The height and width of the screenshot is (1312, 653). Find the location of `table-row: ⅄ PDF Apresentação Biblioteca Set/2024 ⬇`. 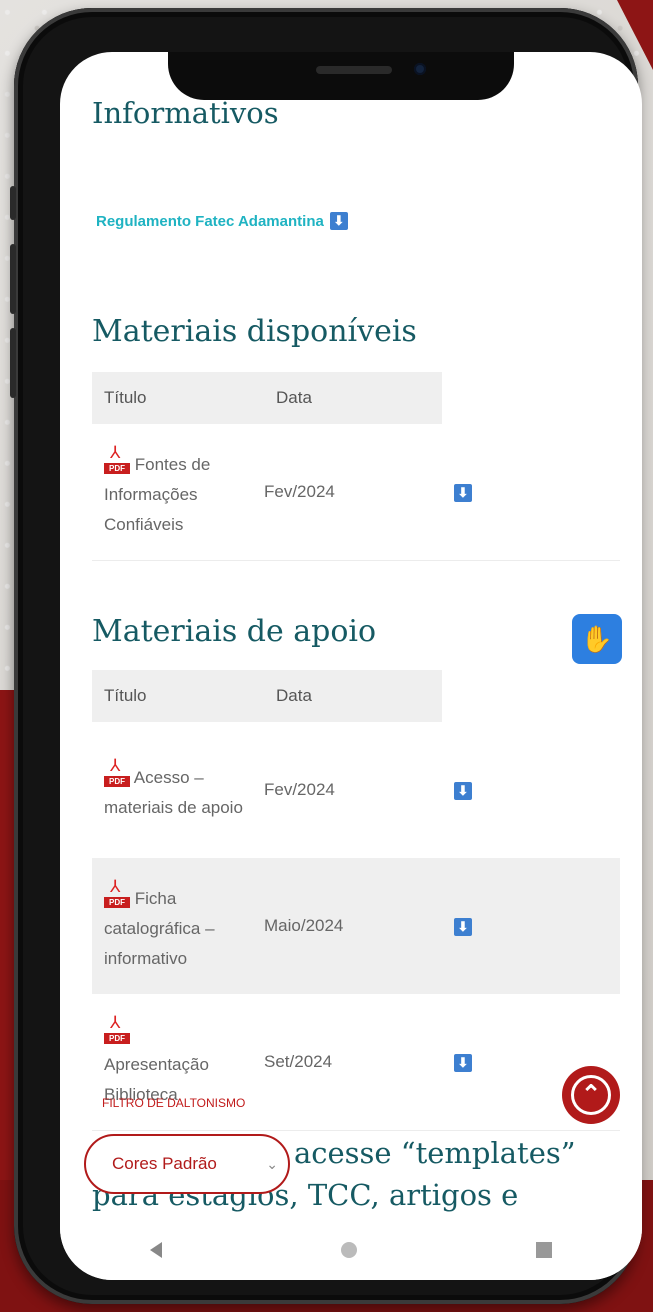

table-row: ⅄ PDF Apresentação Biblioteca Set/2024 ⬇ is located at coordinates (356, 1062).